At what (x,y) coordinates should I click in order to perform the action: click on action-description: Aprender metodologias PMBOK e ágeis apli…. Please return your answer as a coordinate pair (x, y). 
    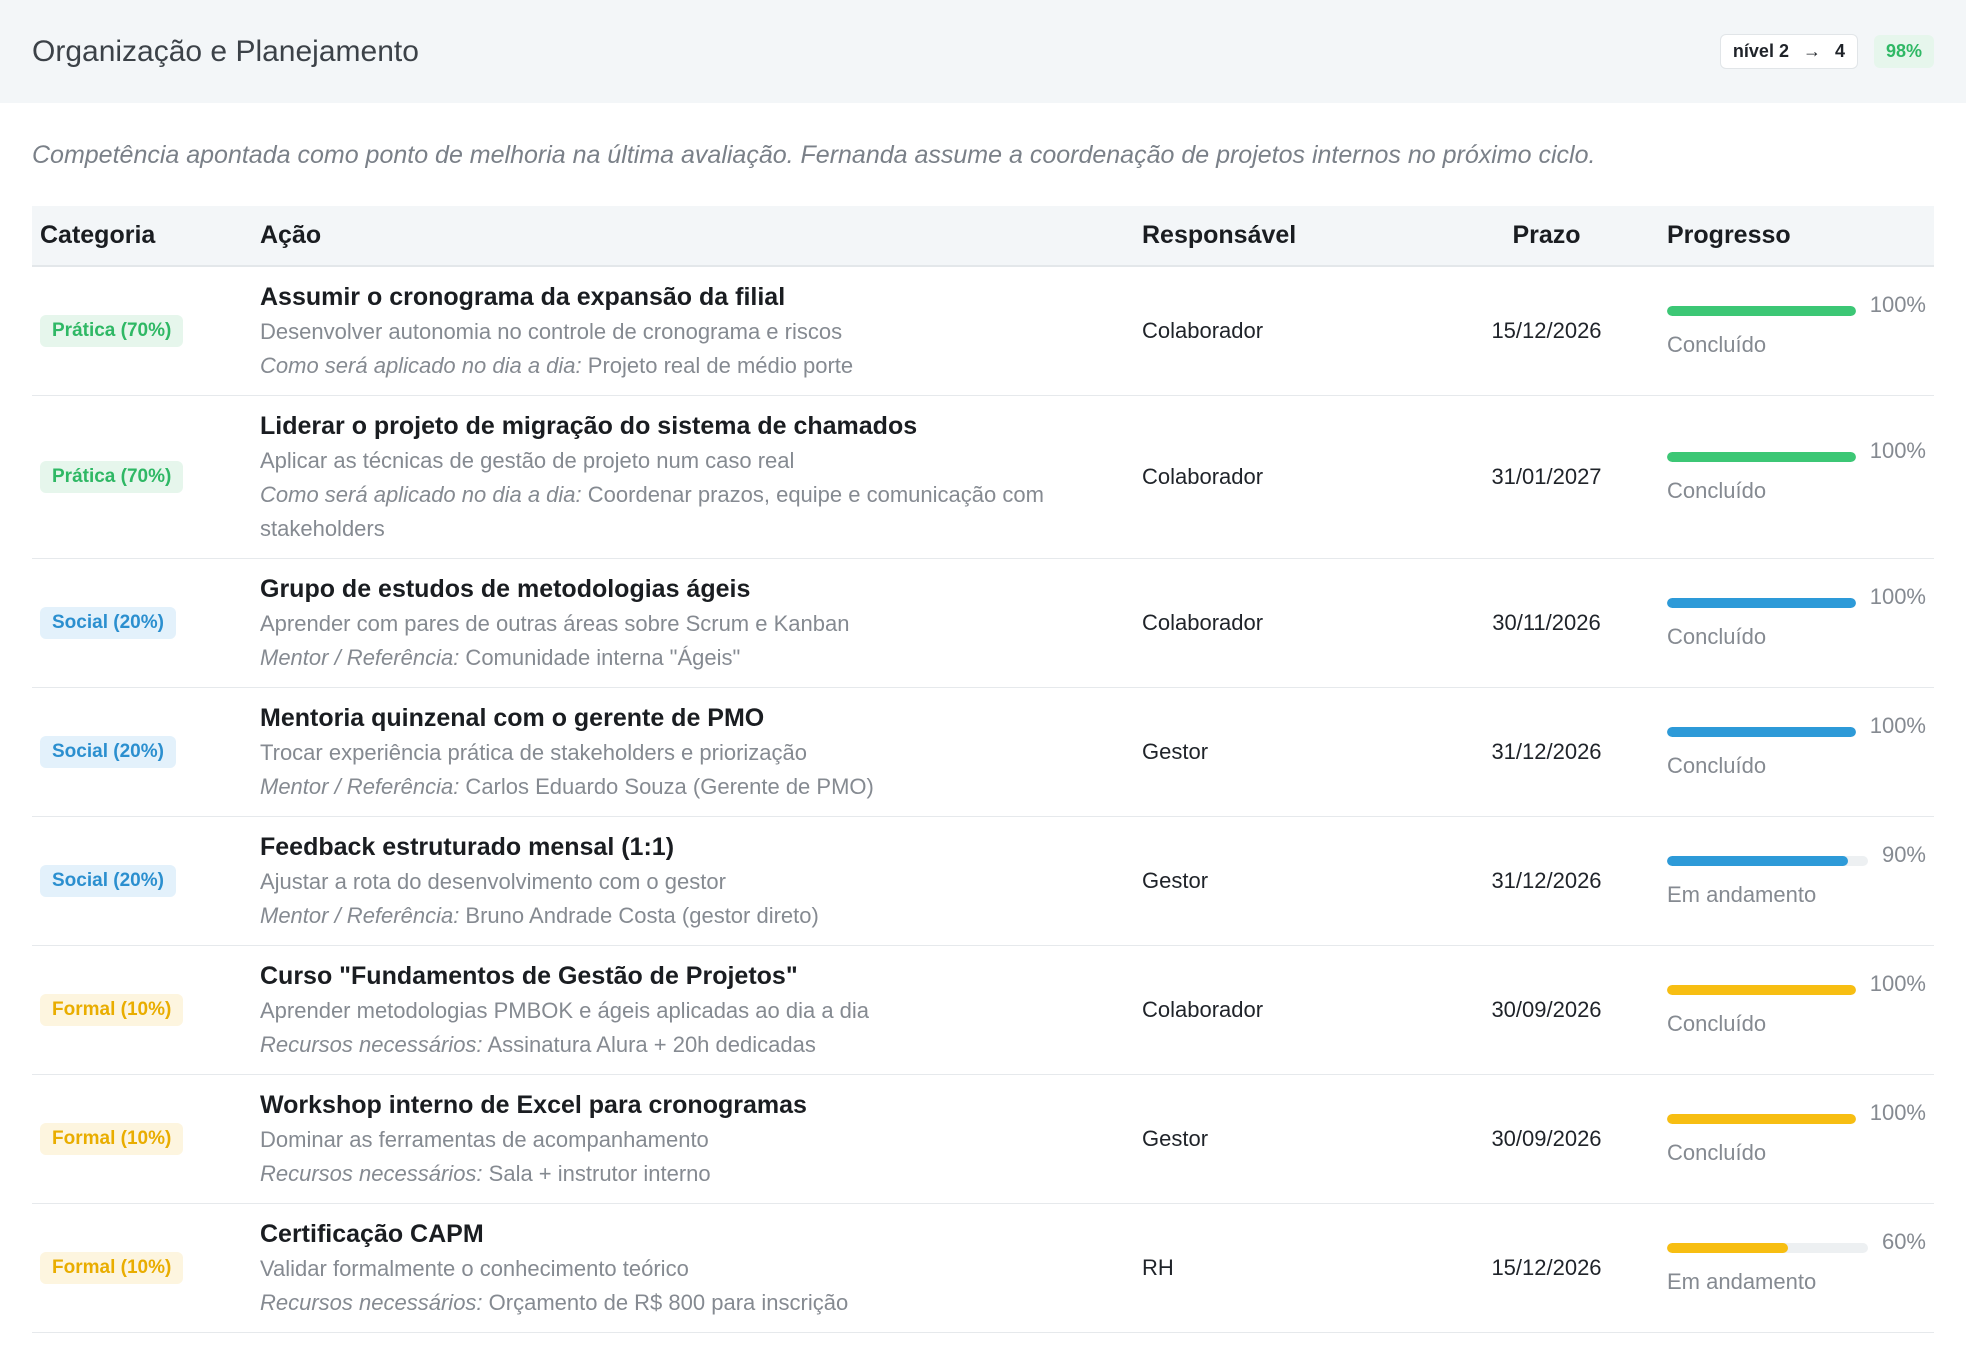
    Looking at the image, I should click on (565, 1010).